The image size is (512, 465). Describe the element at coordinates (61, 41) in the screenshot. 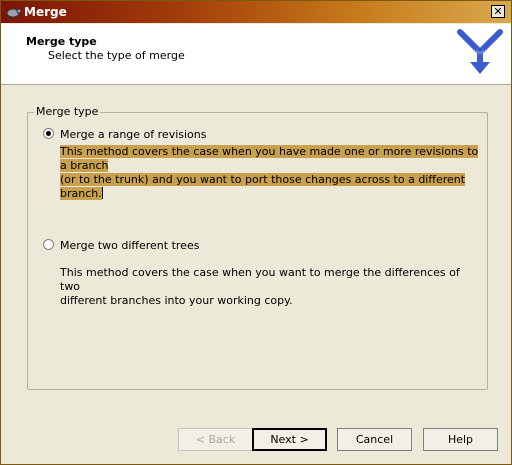

I see `page-title: Merge type` at that location.